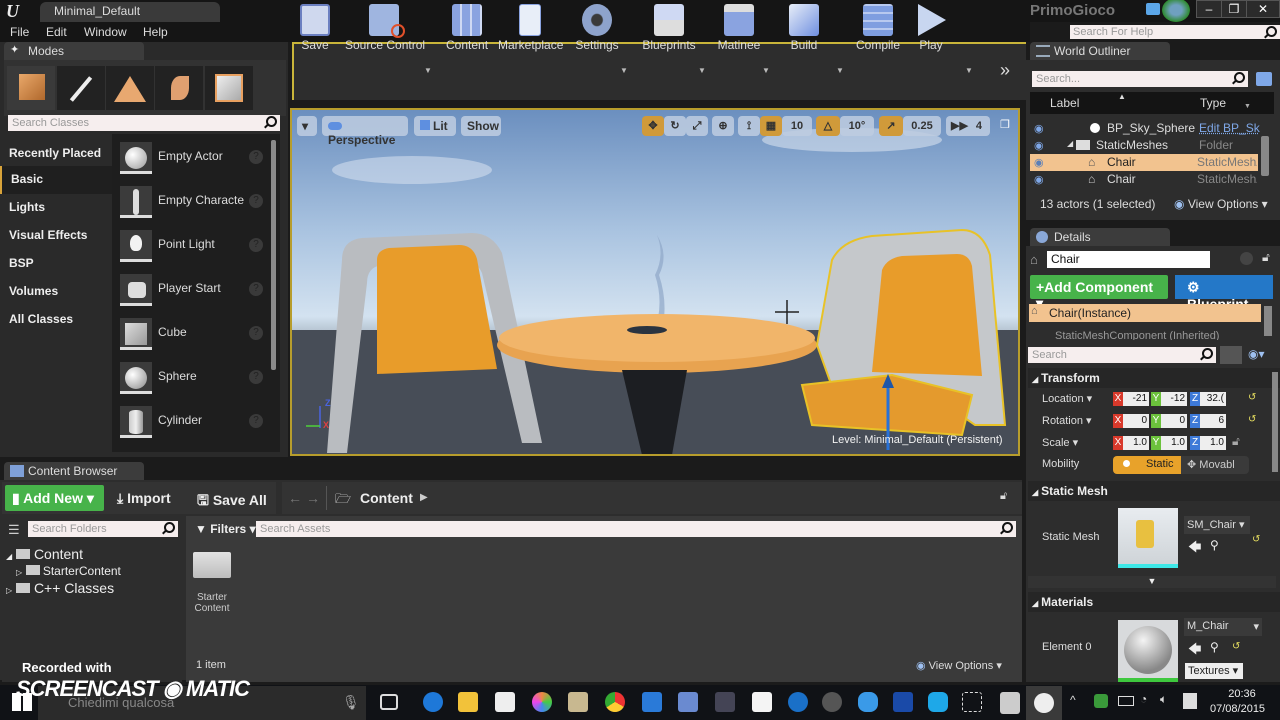  I want to click on help-icon, so click(1246, 258).